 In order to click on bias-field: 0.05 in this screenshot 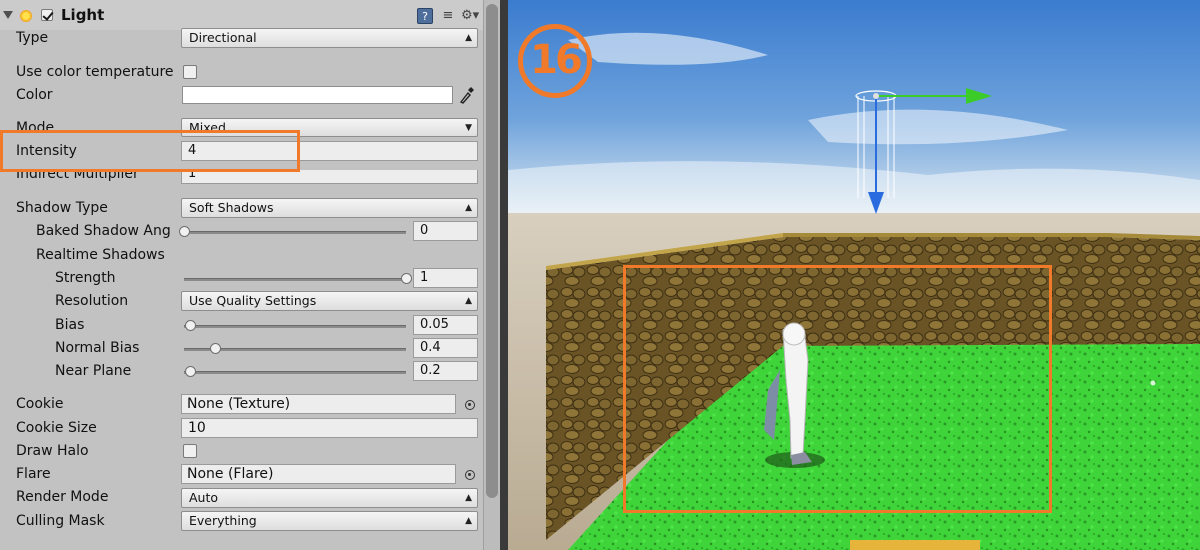, I will do `click(445, 325)`.